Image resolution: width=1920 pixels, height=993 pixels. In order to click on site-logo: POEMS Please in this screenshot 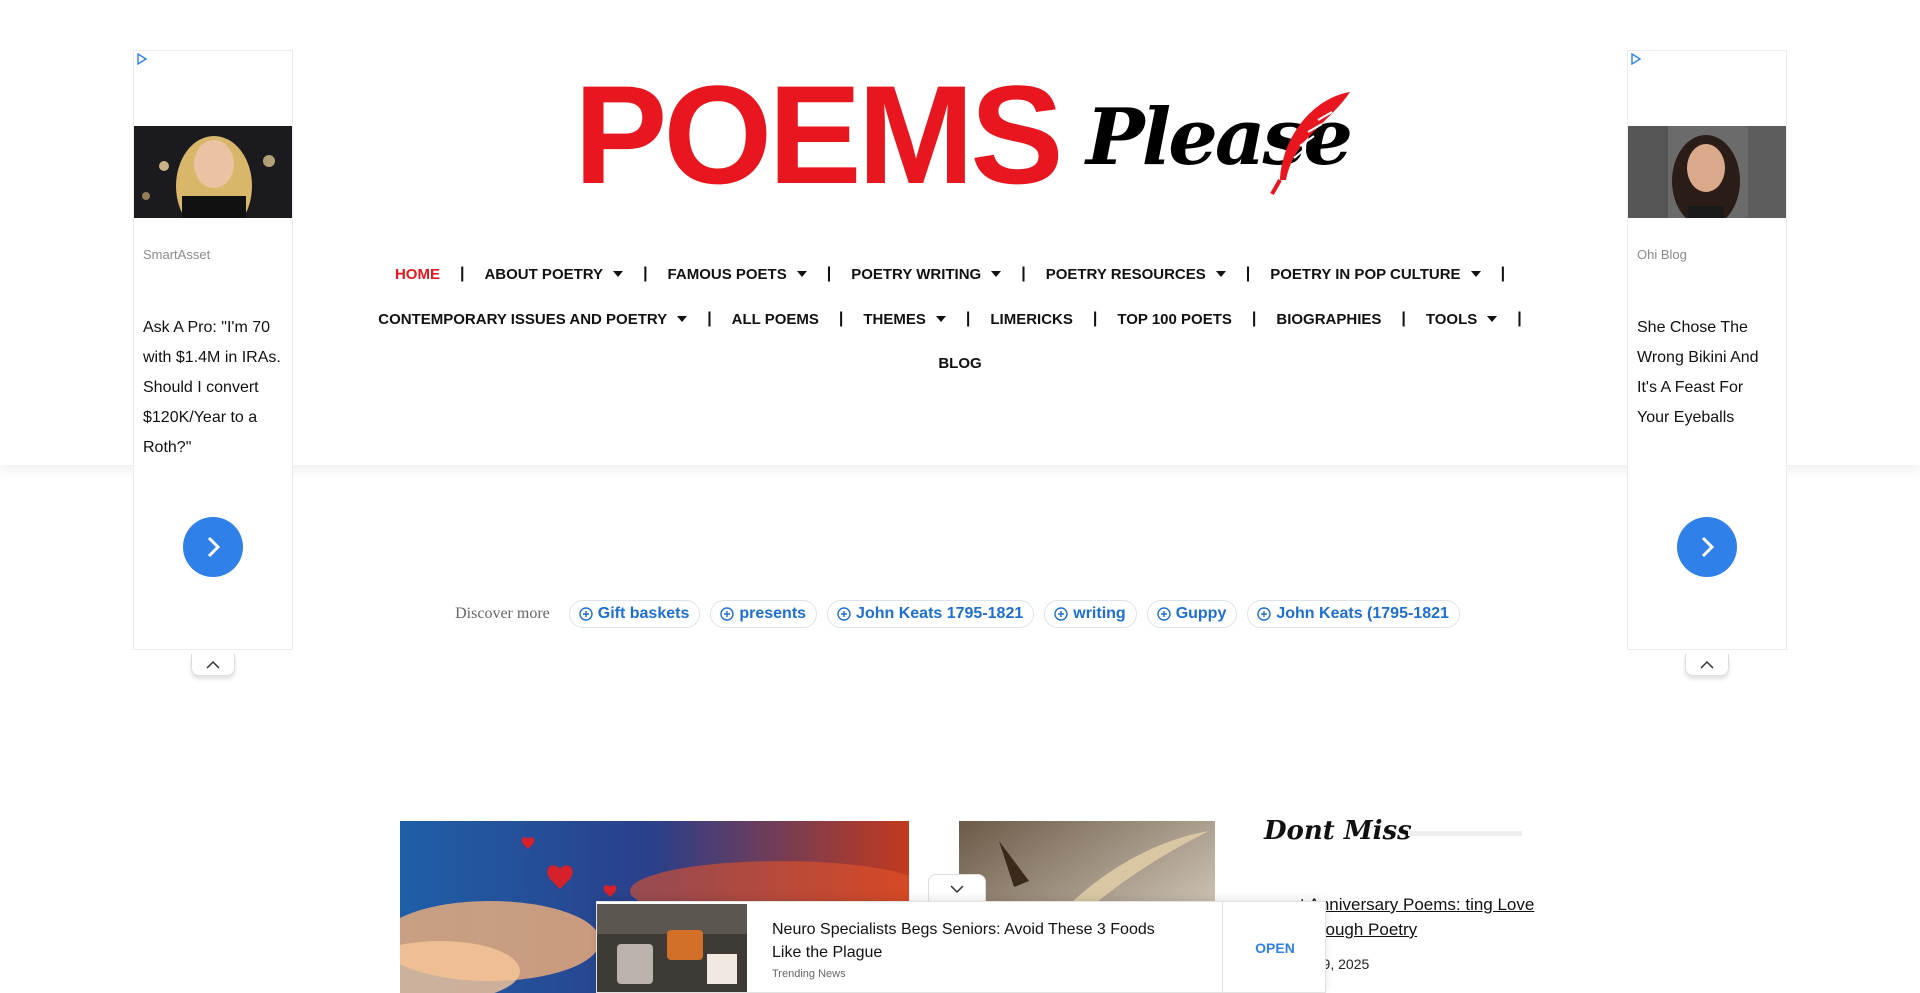, I will do `click(963, 134)`.